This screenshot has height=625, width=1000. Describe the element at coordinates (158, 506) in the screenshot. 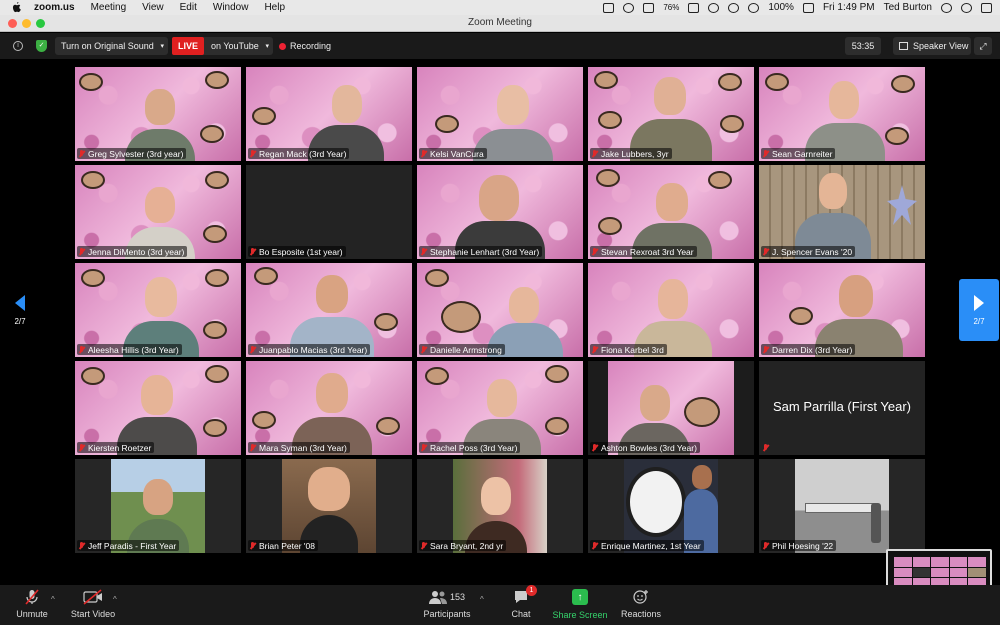

I see `participant-tile: Jeff Paradis - First Year` at that location.